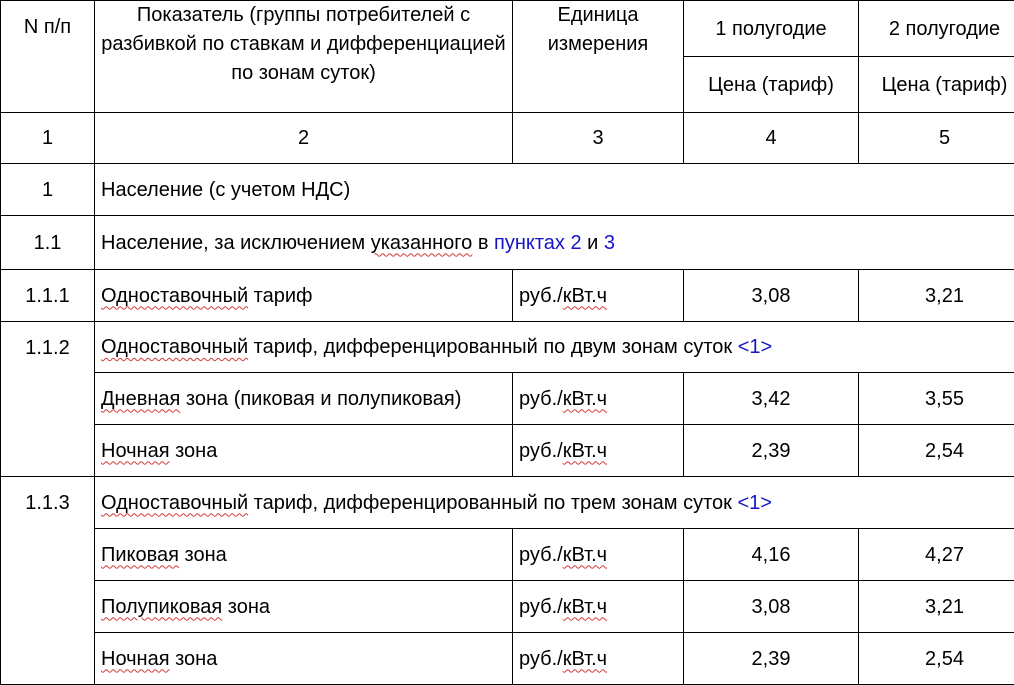 This screenshot has height=685, width=1014. What do you see at coordinates (936, 399) in the screenshot?
I see `row-value-half2: 3,55` at bounding box center [936, 399].